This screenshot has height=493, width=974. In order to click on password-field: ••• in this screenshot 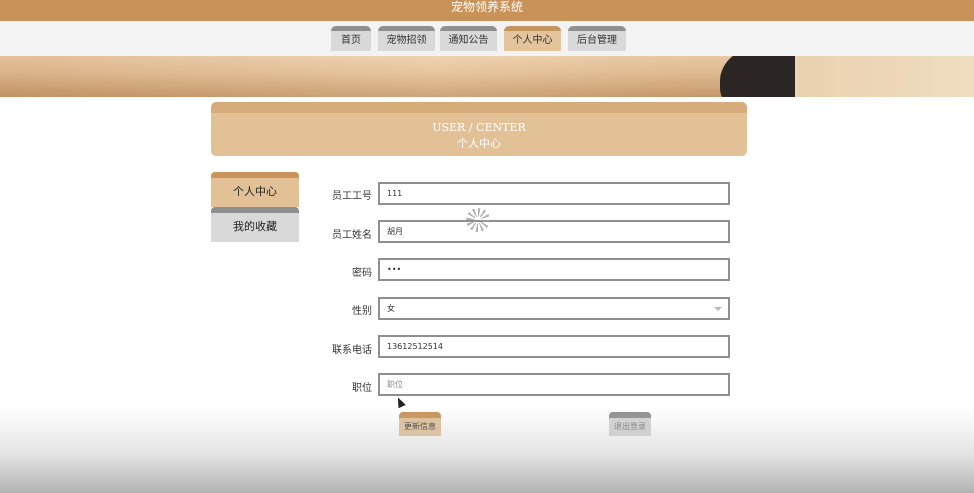, I will do `click(554, 269)`.